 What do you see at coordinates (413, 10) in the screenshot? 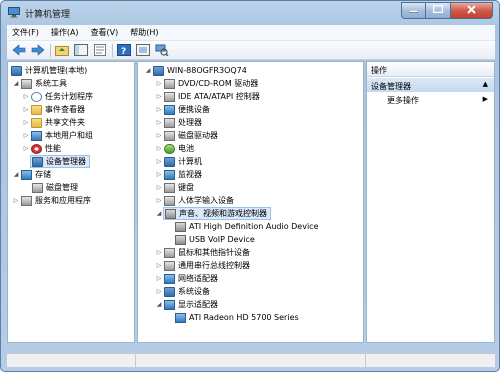
I see `minimize-button` at bounding box center [413, 10].